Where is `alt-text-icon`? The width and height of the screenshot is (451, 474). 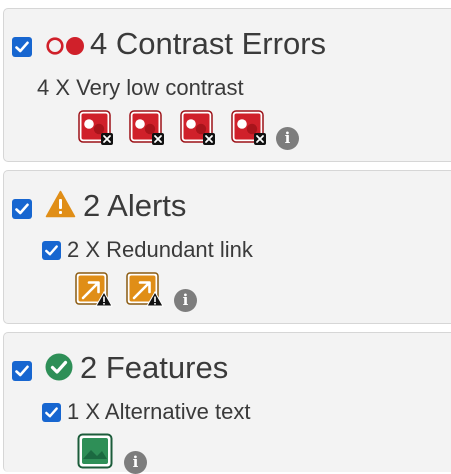 alt-text-icon is located at coordinates (95, 451).